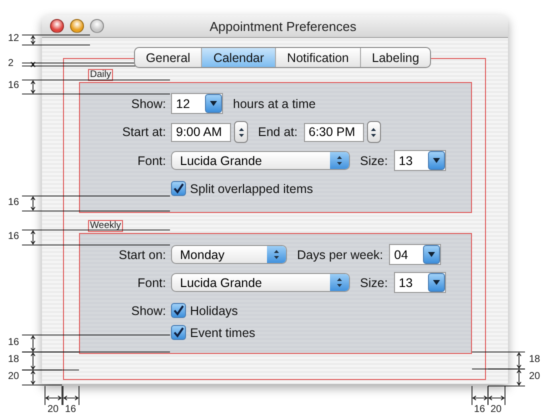 The width and height of the screenshot is (544, 418). Describe the element at coordinates (168, 57) in the screenshot. I see `tab: General` at that location.